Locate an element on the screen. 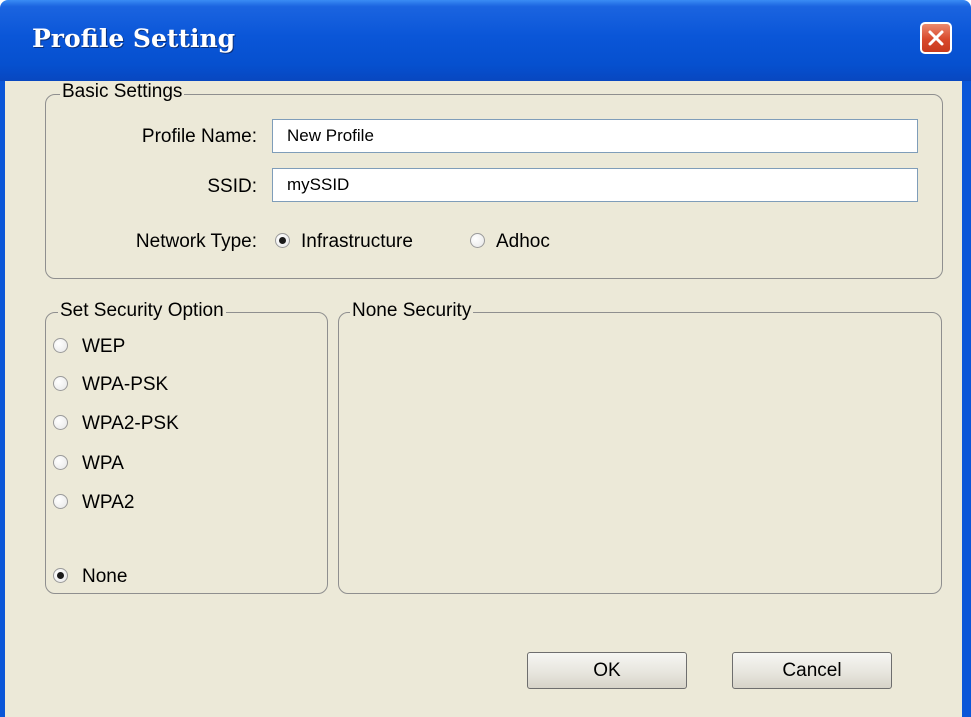 The image size is (971, 717). wpa2-radio is located at coordinates (60, 501).